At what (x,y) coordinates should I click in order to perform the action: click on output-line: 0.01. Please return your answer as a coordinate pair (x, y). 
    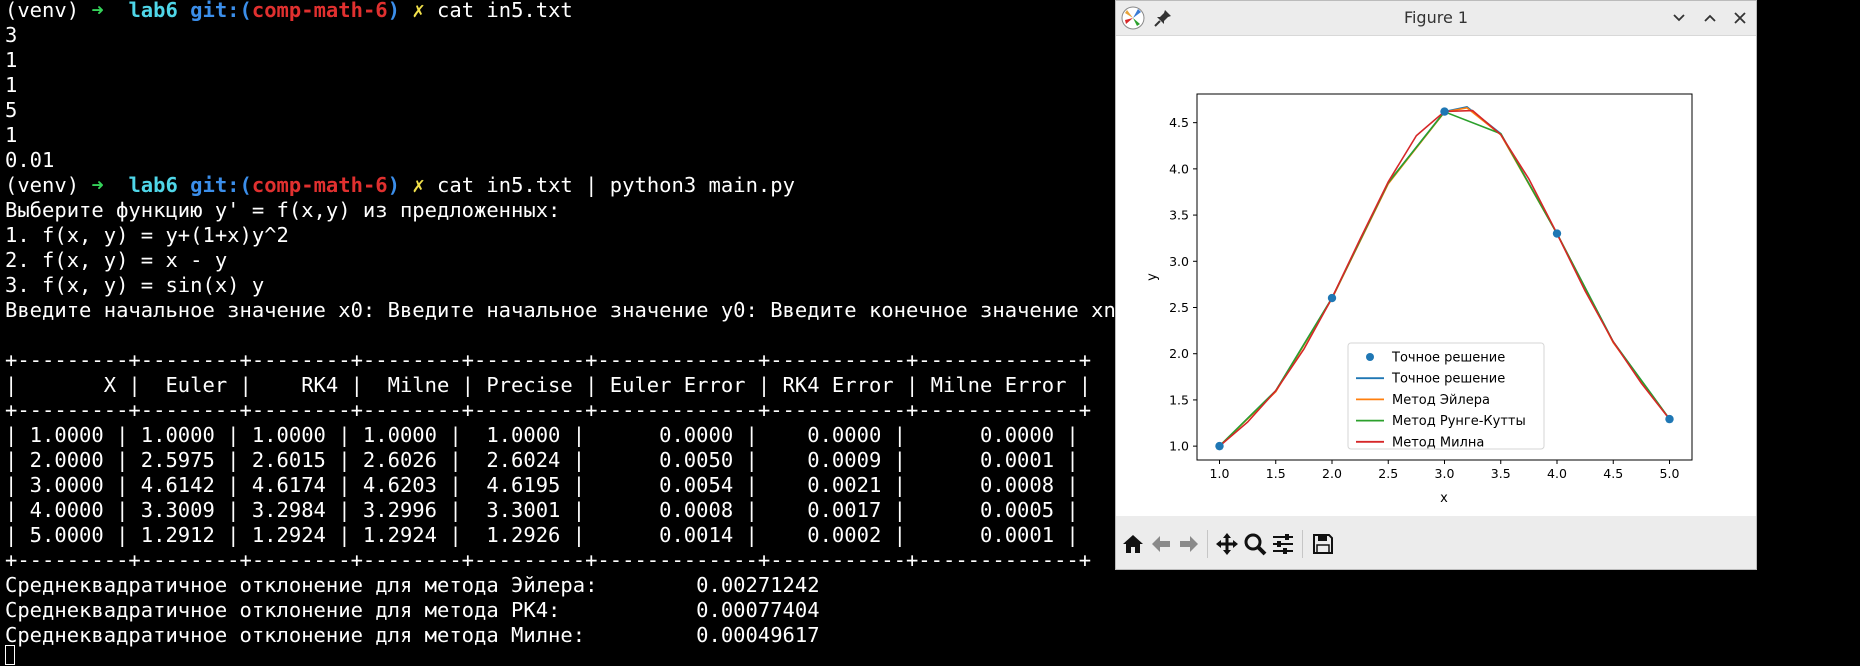
    Looking at the image, I should click on (30, 160).